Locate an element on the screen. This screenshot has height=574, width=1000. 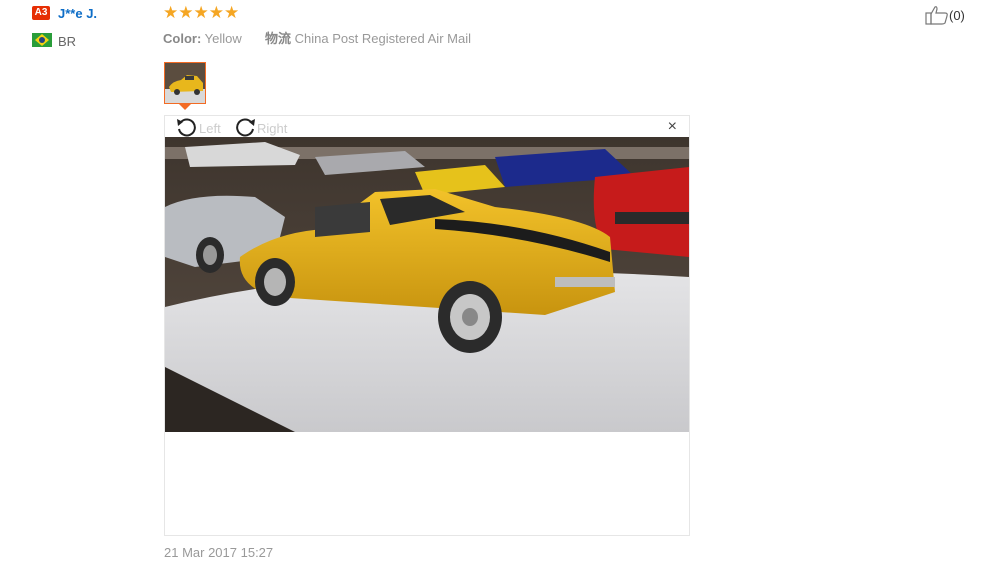
color-label: Color: is located at coordinates (182, 38).